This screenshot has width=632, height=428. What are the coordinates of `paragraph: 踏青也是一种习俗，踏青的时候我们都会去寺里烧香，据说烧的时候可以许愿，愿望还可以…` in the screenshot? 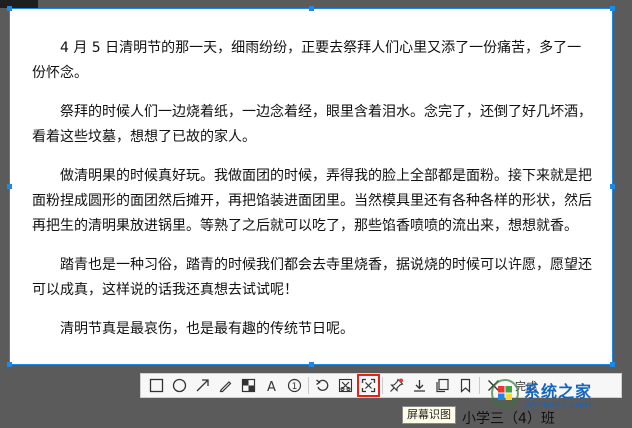 It's located at (312, 277).